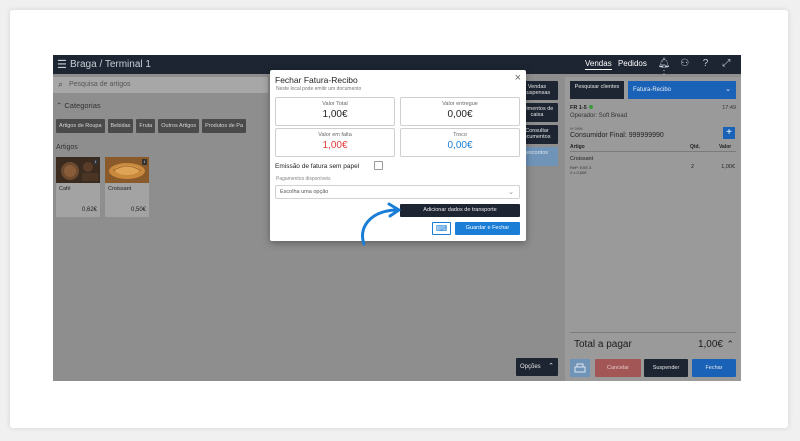  I want to click on keyboard-icon: ⌨, so click(441, 228).